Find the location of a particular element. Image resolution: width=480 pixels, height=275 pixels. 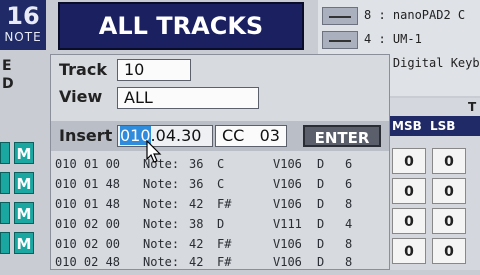

event-row: 010 01 00 Note: 36 C V106 D 6 is located at coordinates (220, 167).